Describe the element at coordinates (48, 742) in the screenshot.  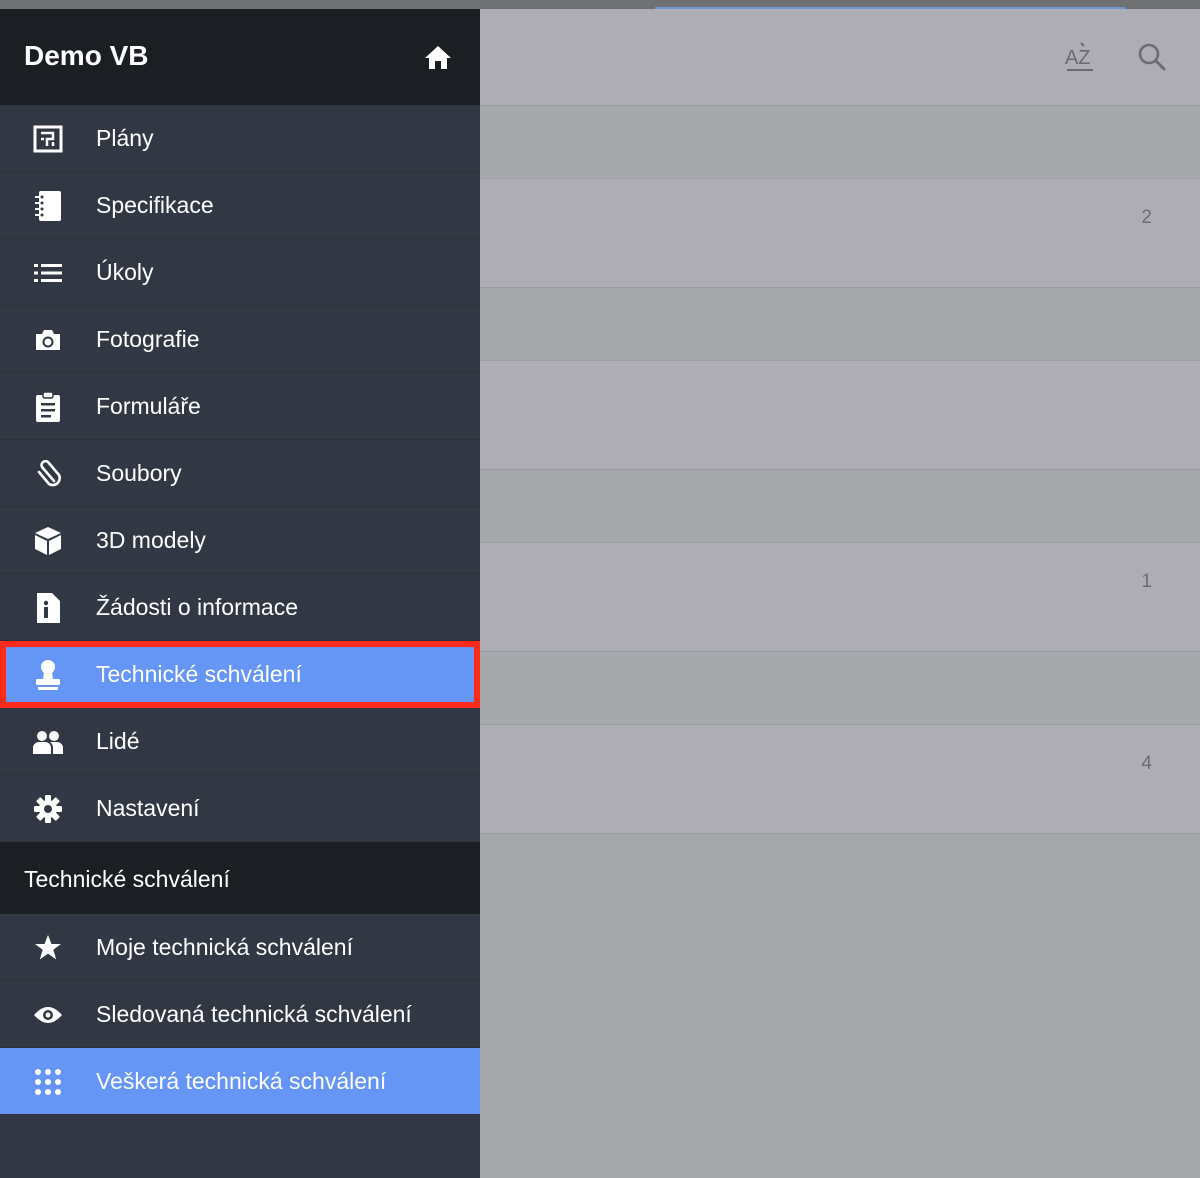
I see `people-icon` at that location.